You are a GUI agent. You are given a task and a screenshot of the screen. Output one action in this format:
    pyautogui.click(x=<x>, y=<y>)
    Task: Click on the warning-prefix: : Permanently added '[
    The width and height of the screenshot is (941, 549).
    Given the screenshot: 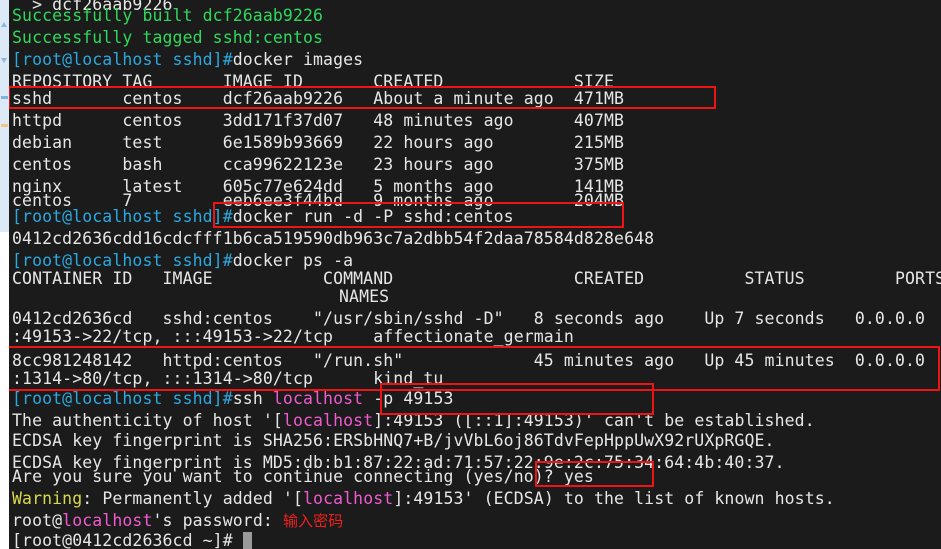 What is the action you would take?
    pyautogui.click(x=192, y=498)
    